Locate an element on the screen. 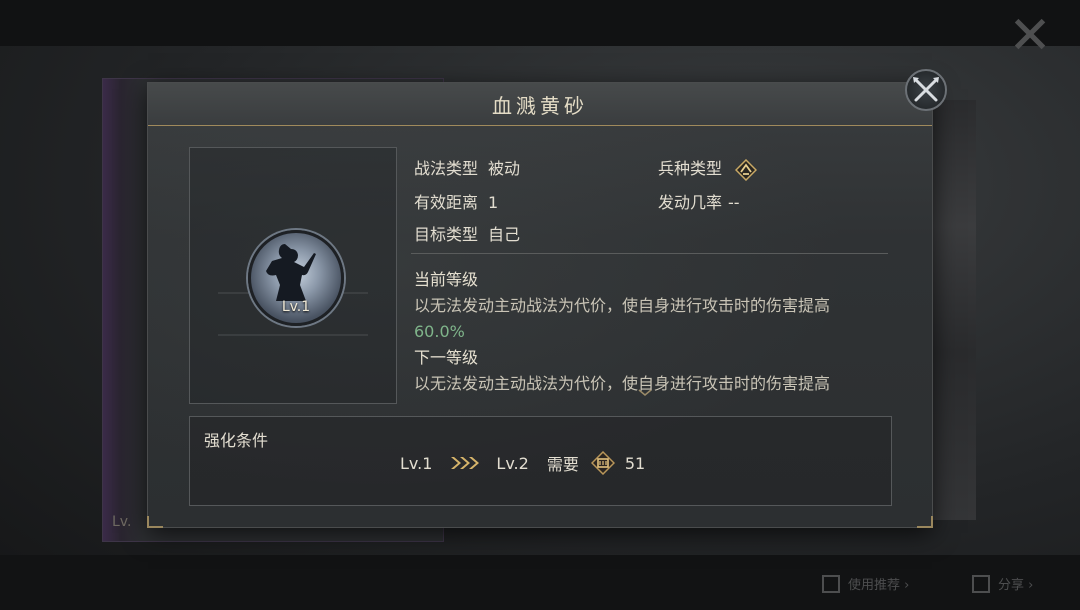  tactic-portrait-frame: Lv.1 is located at coordinates (293, 275).